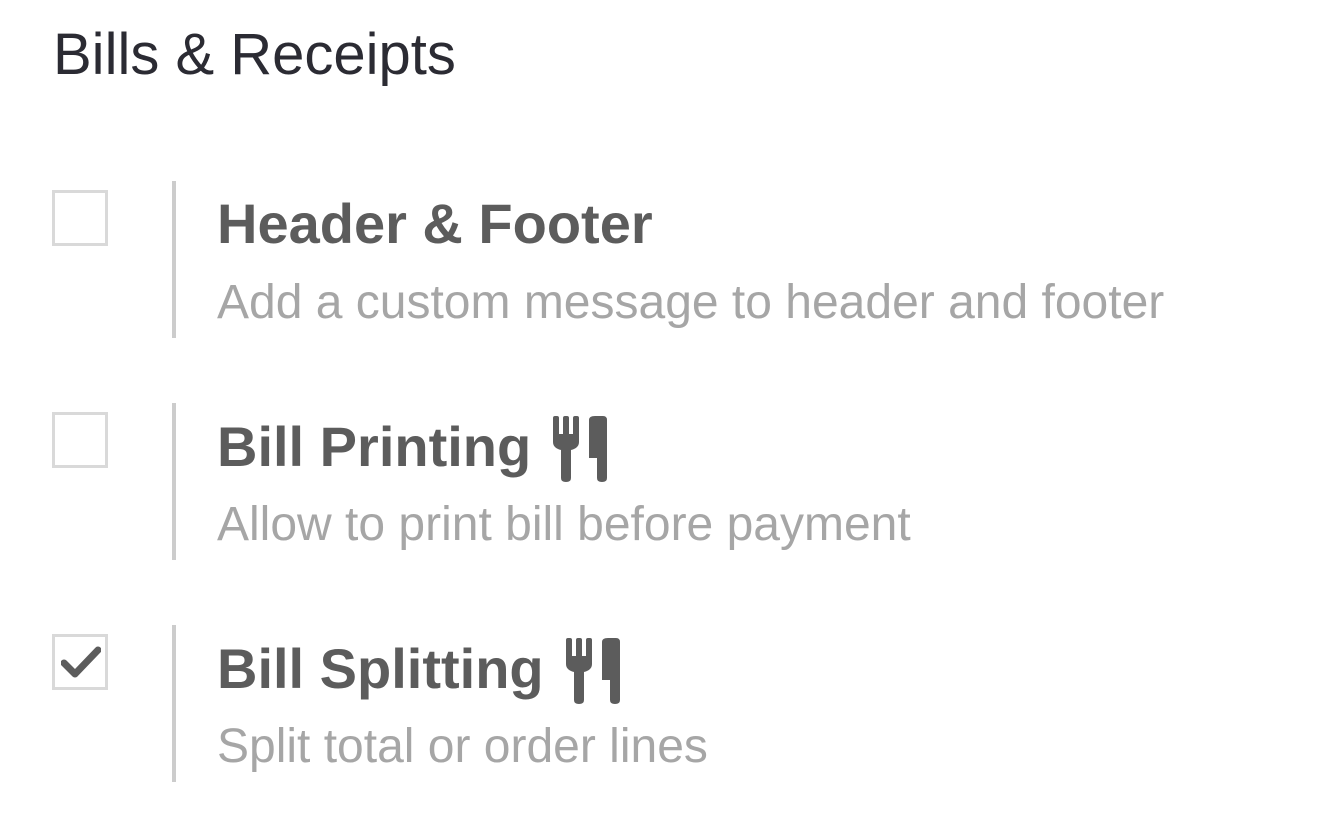 The image size is (1320, 824). Describe the element at coordinates (564, 524) in the screenshot. I see `bill-printing-description: Allow to print bill before payment` at that location.